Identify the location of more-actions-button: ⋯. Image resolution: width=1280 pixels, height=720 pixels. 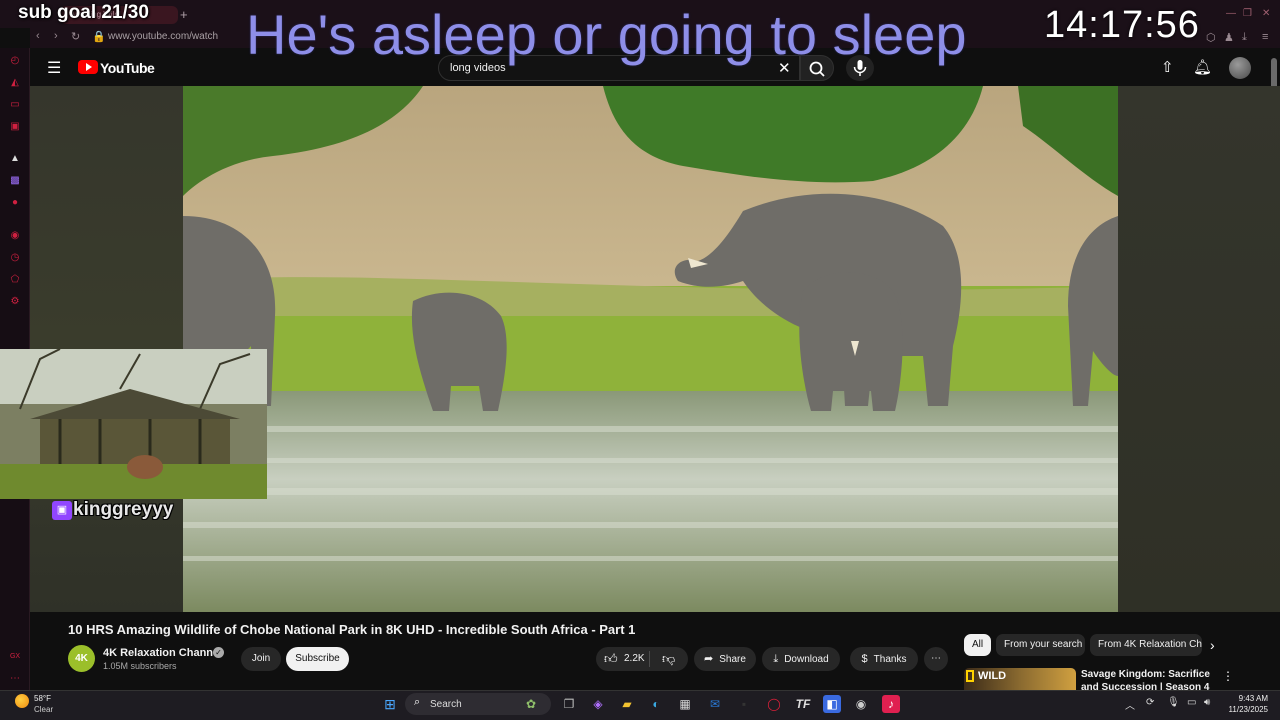
(936, 659).